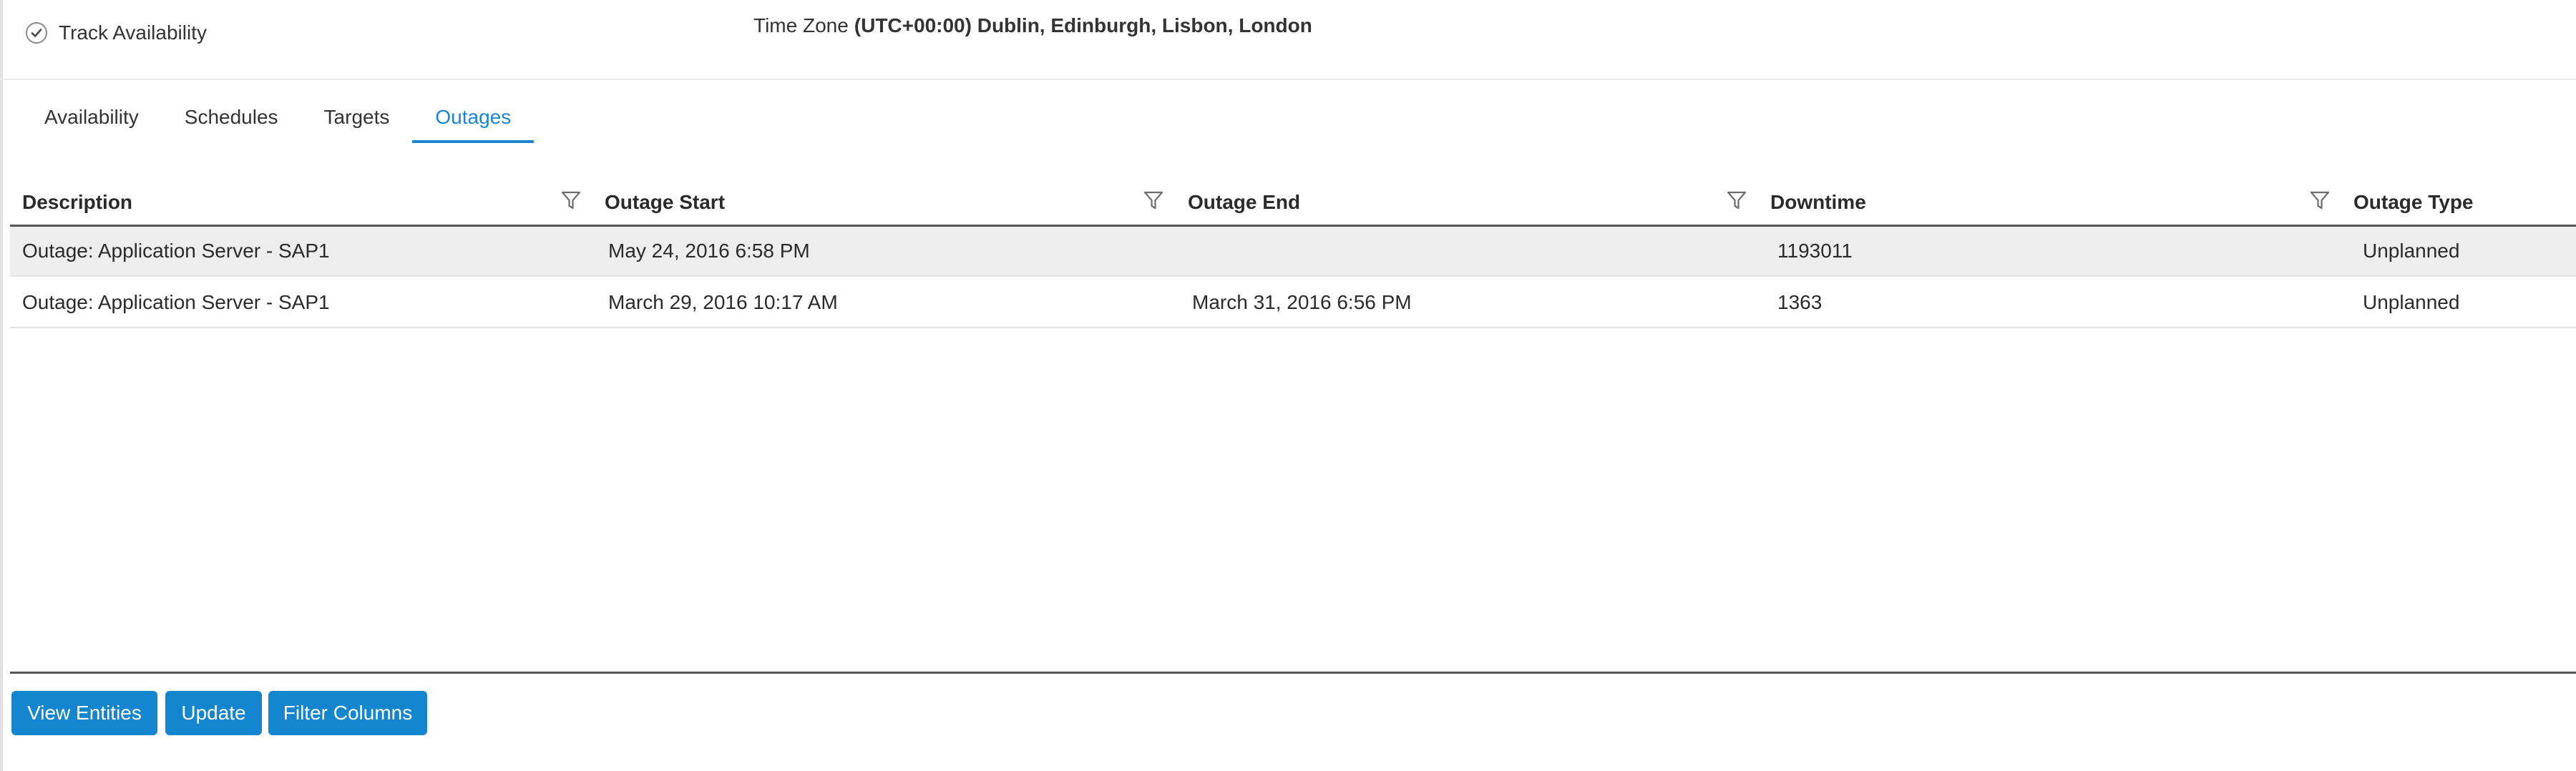  Describe the element at coordinates (1800, 302) in the screenshot. I see `cell-downtime: 1363` at that location.